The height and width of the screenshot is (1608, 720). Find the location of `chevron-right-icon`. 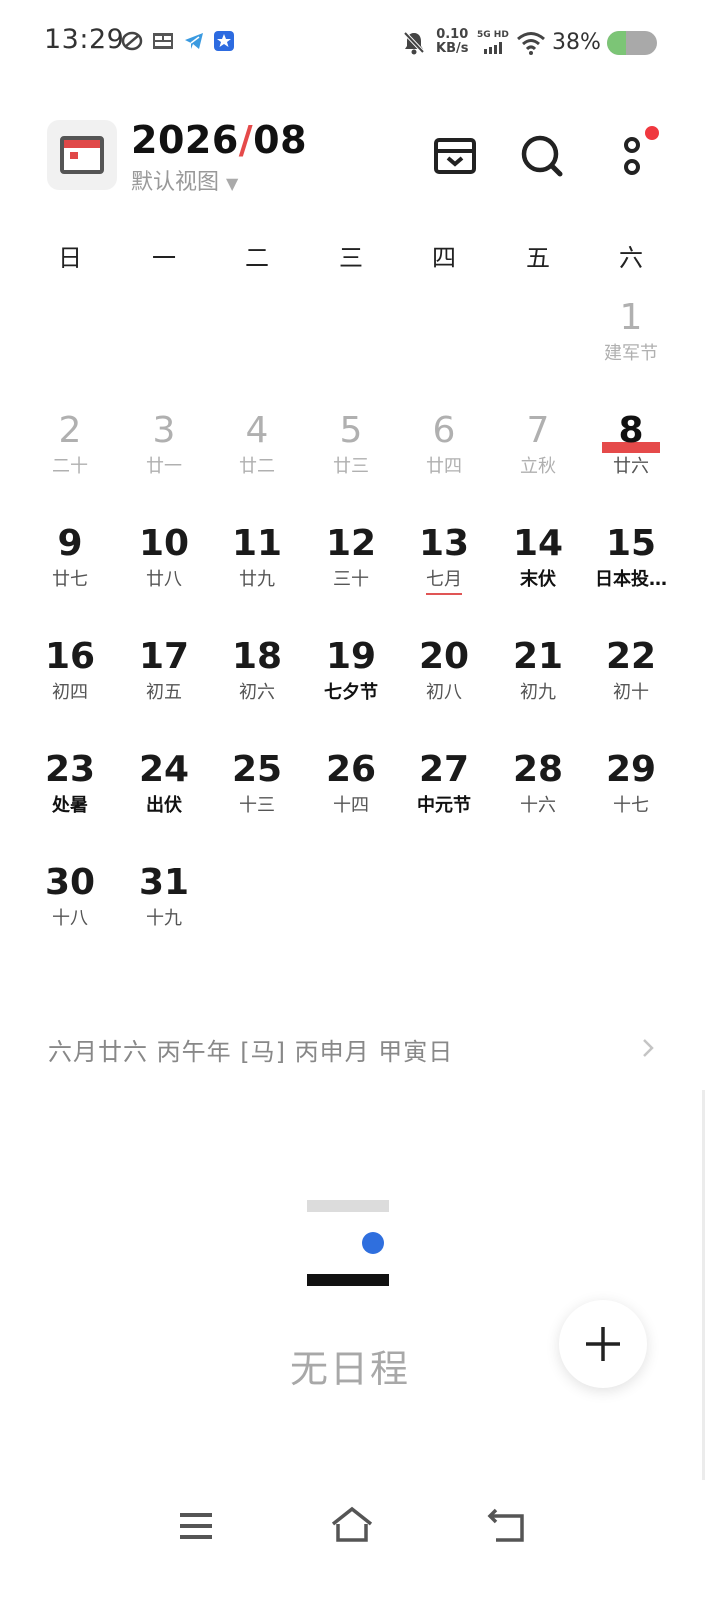

chevron-right-icon is located at coordinates (648, 1048).